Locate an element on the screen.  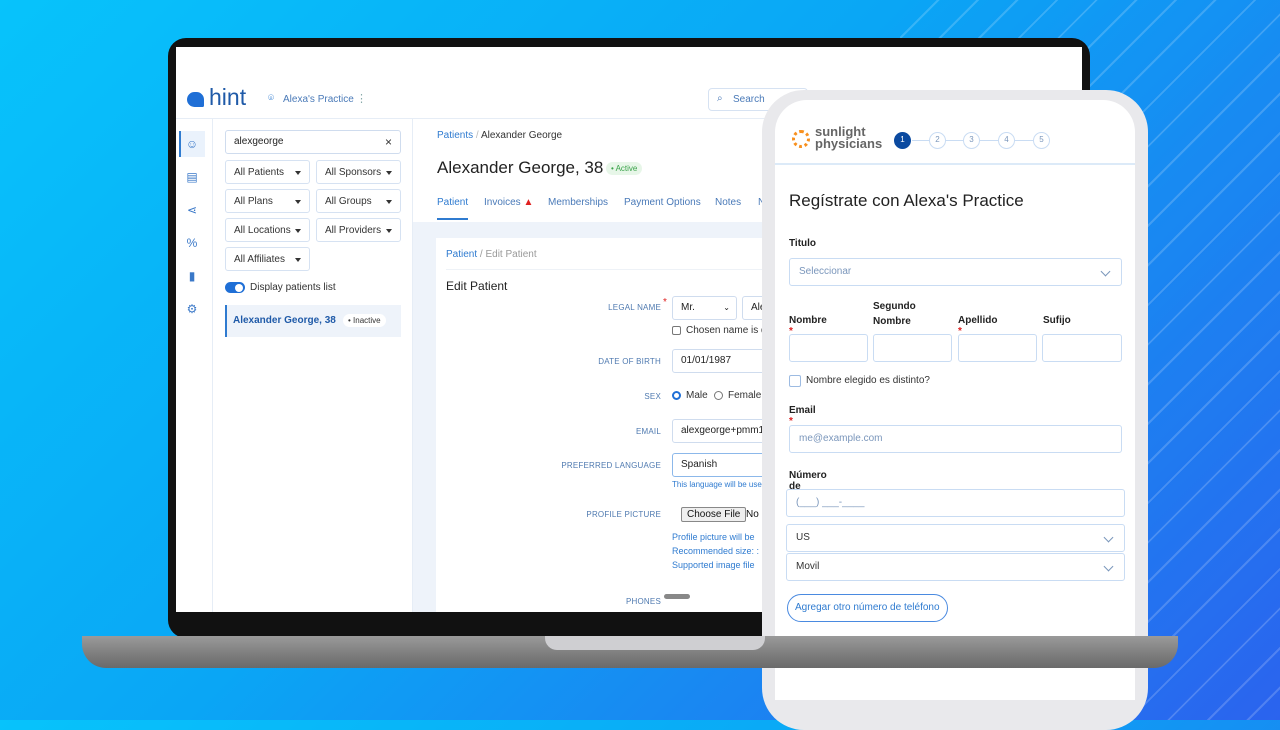
billing-icon: ▤ is located at coordinates (192, 178).